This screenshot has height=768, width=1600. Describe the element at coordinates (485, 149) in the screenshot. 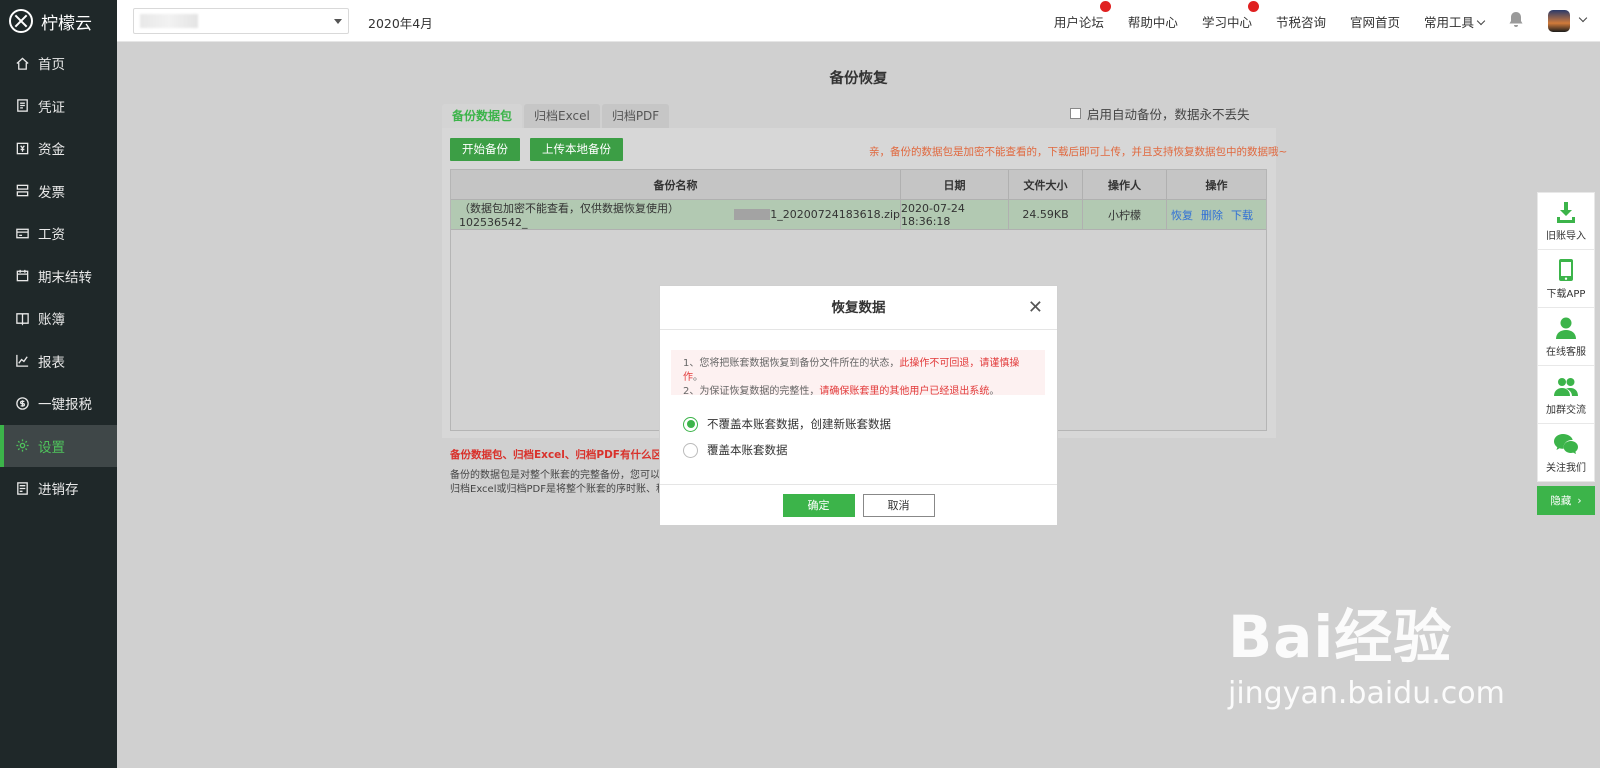

I see `start-backup-button: 开始备份` at that location.